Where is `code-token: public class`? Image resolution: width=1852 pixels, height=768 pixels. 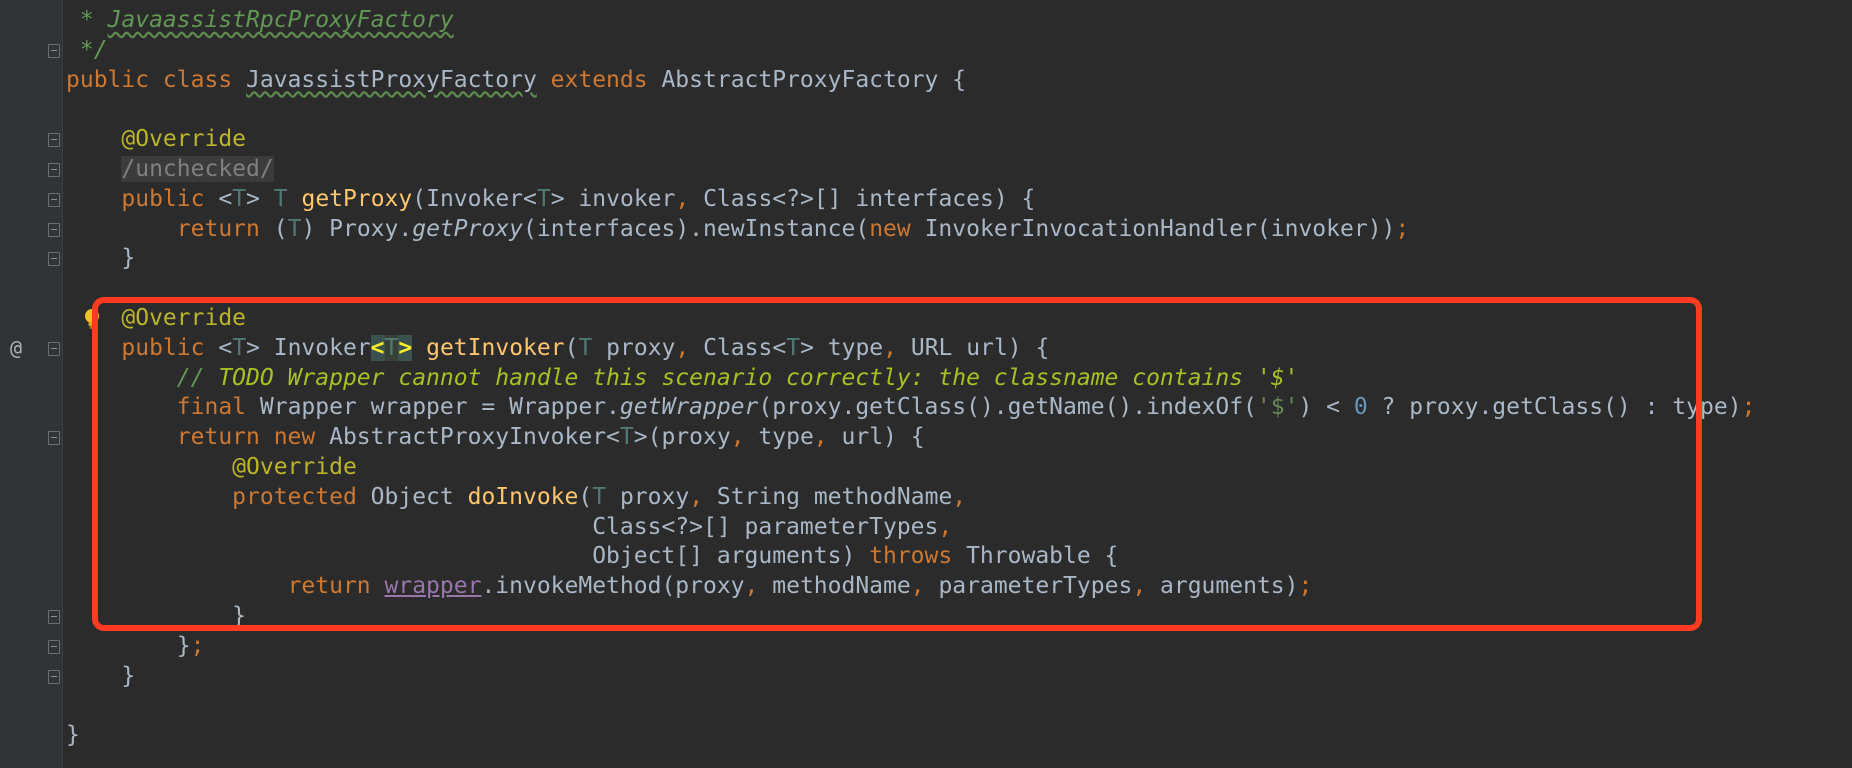 code-token: public class is located at coordinates (156, 79).